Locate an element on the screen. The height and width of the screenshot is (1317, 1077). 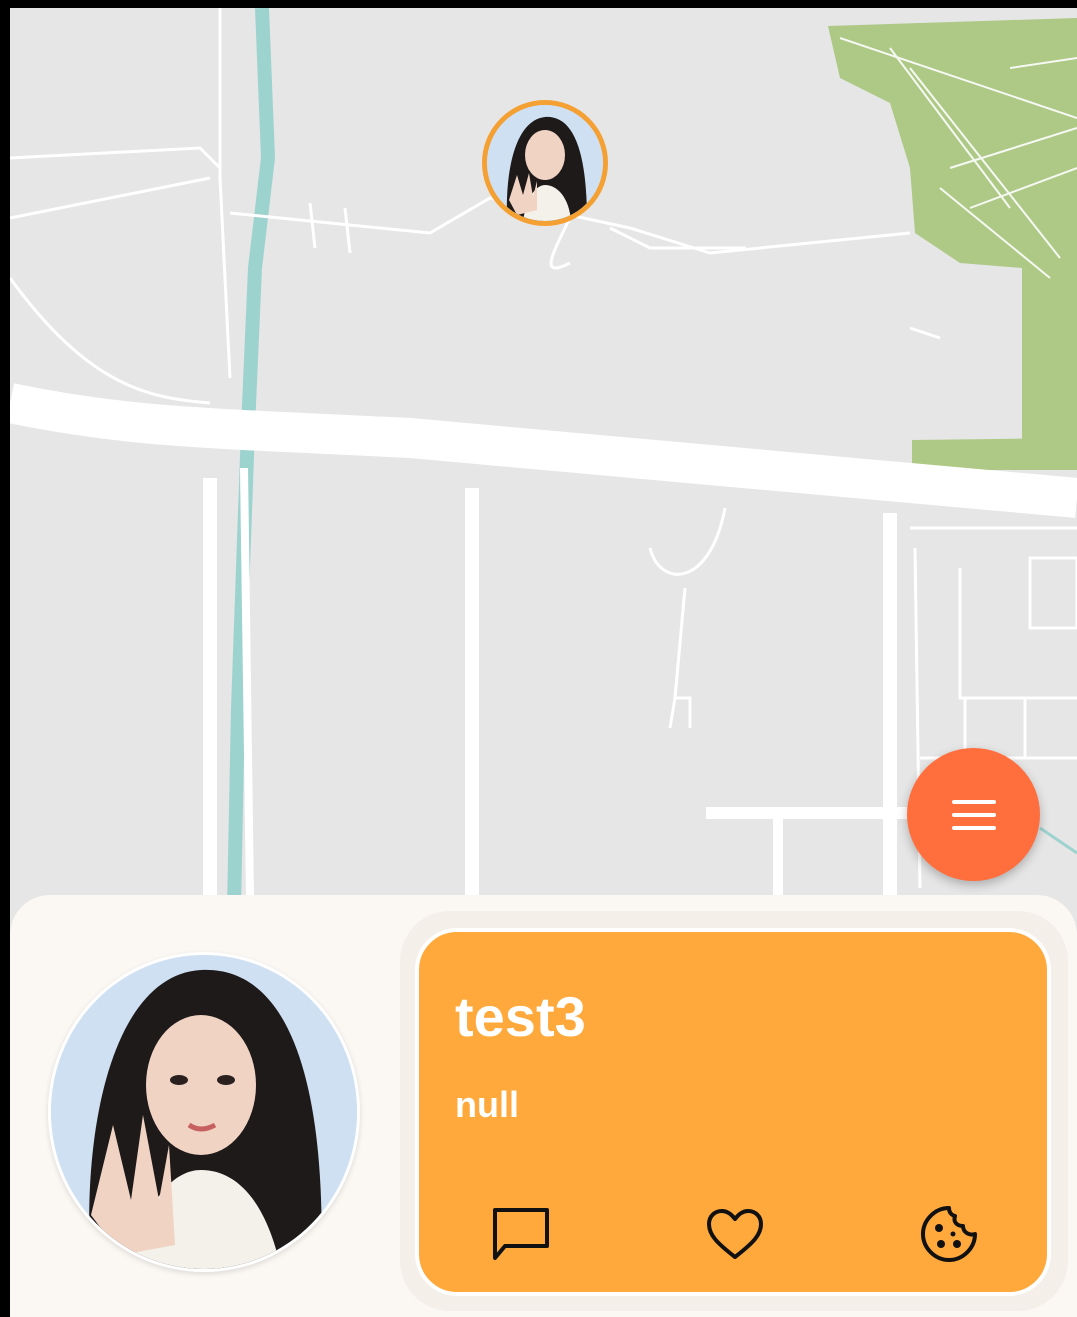
heart-icon is located at coordinates (735, 1234).